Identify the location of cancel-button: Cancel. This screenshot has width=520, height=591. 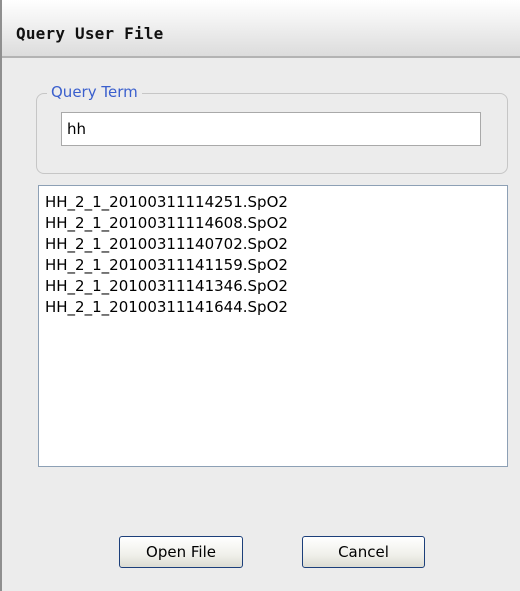
(363, 552).